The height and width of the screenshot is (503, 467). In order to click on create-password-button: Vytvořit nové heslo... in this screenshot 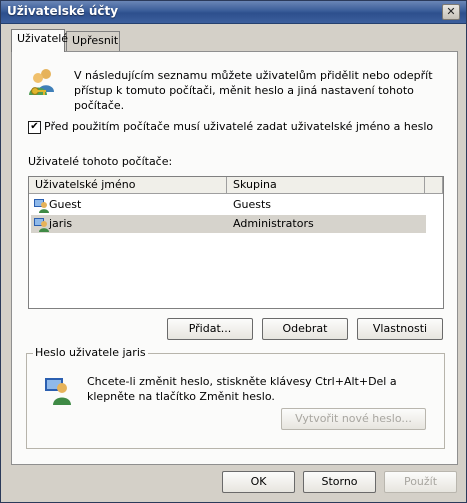, I will do `click(353, 419)`.